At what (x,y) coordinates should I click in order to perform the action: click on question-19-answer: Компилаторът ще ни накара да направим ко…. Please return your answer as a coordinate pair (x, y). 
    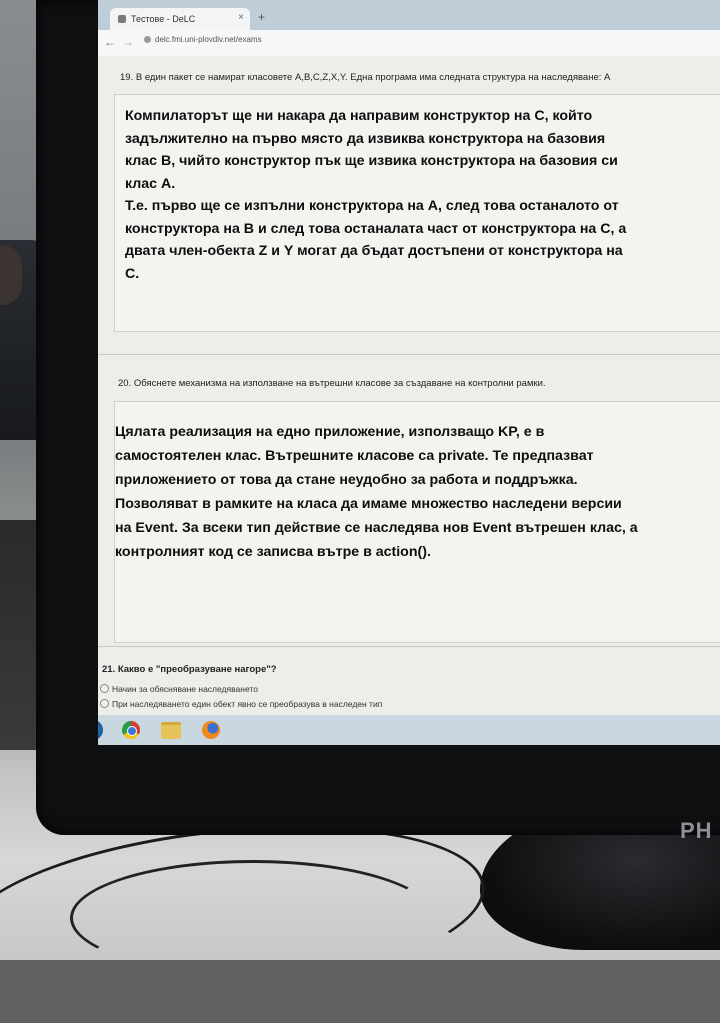
    Looking at the image, I should click on (375, 195).